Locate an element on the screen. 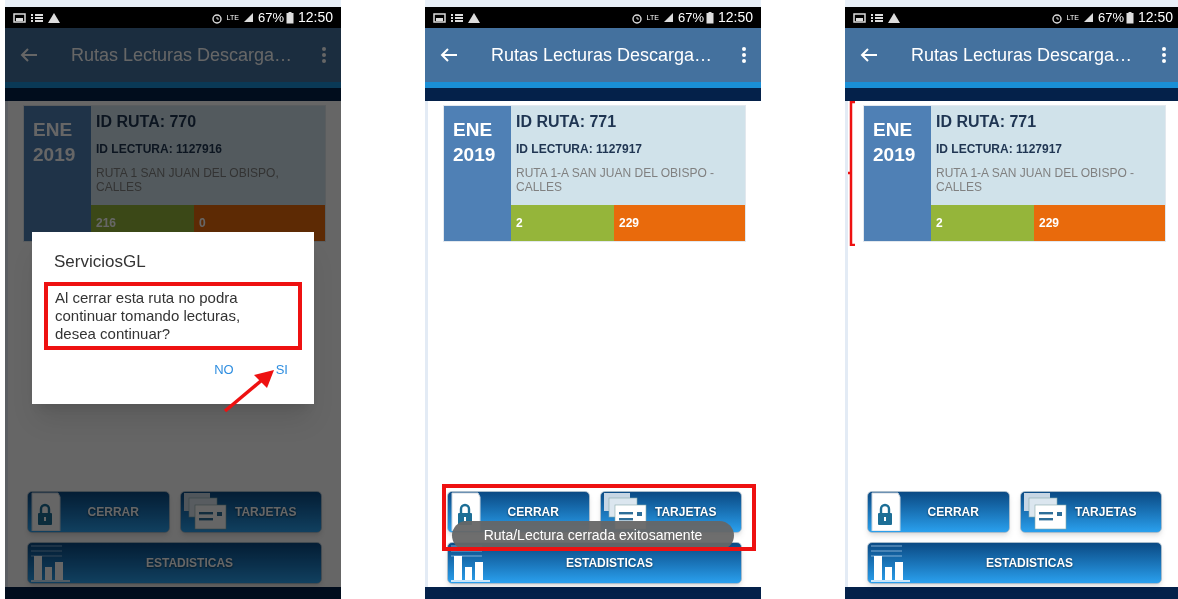 This screenshot has width=1178, height=599. dialog-action-button: SI is located at coordinates (281, 370).